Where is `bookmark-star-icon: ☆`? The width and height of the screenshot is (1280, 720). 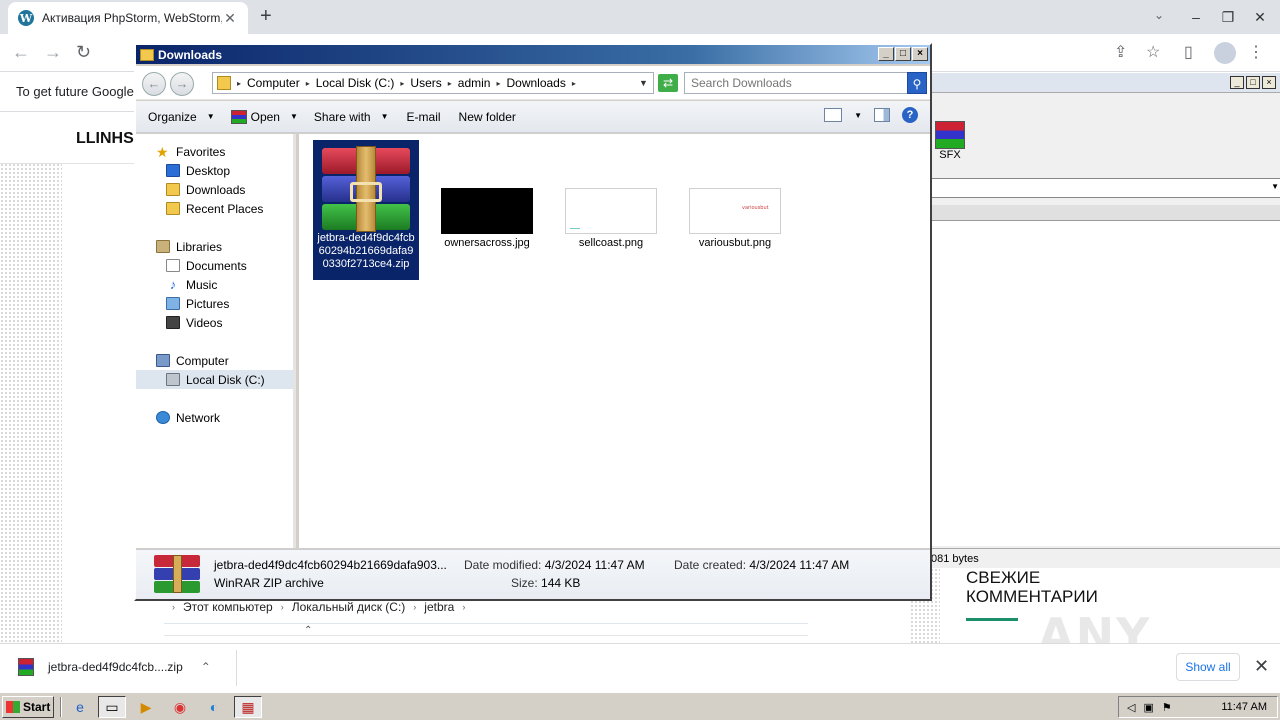
bookmark-star-icon: ☆ is located at coordinates (1153, 52).